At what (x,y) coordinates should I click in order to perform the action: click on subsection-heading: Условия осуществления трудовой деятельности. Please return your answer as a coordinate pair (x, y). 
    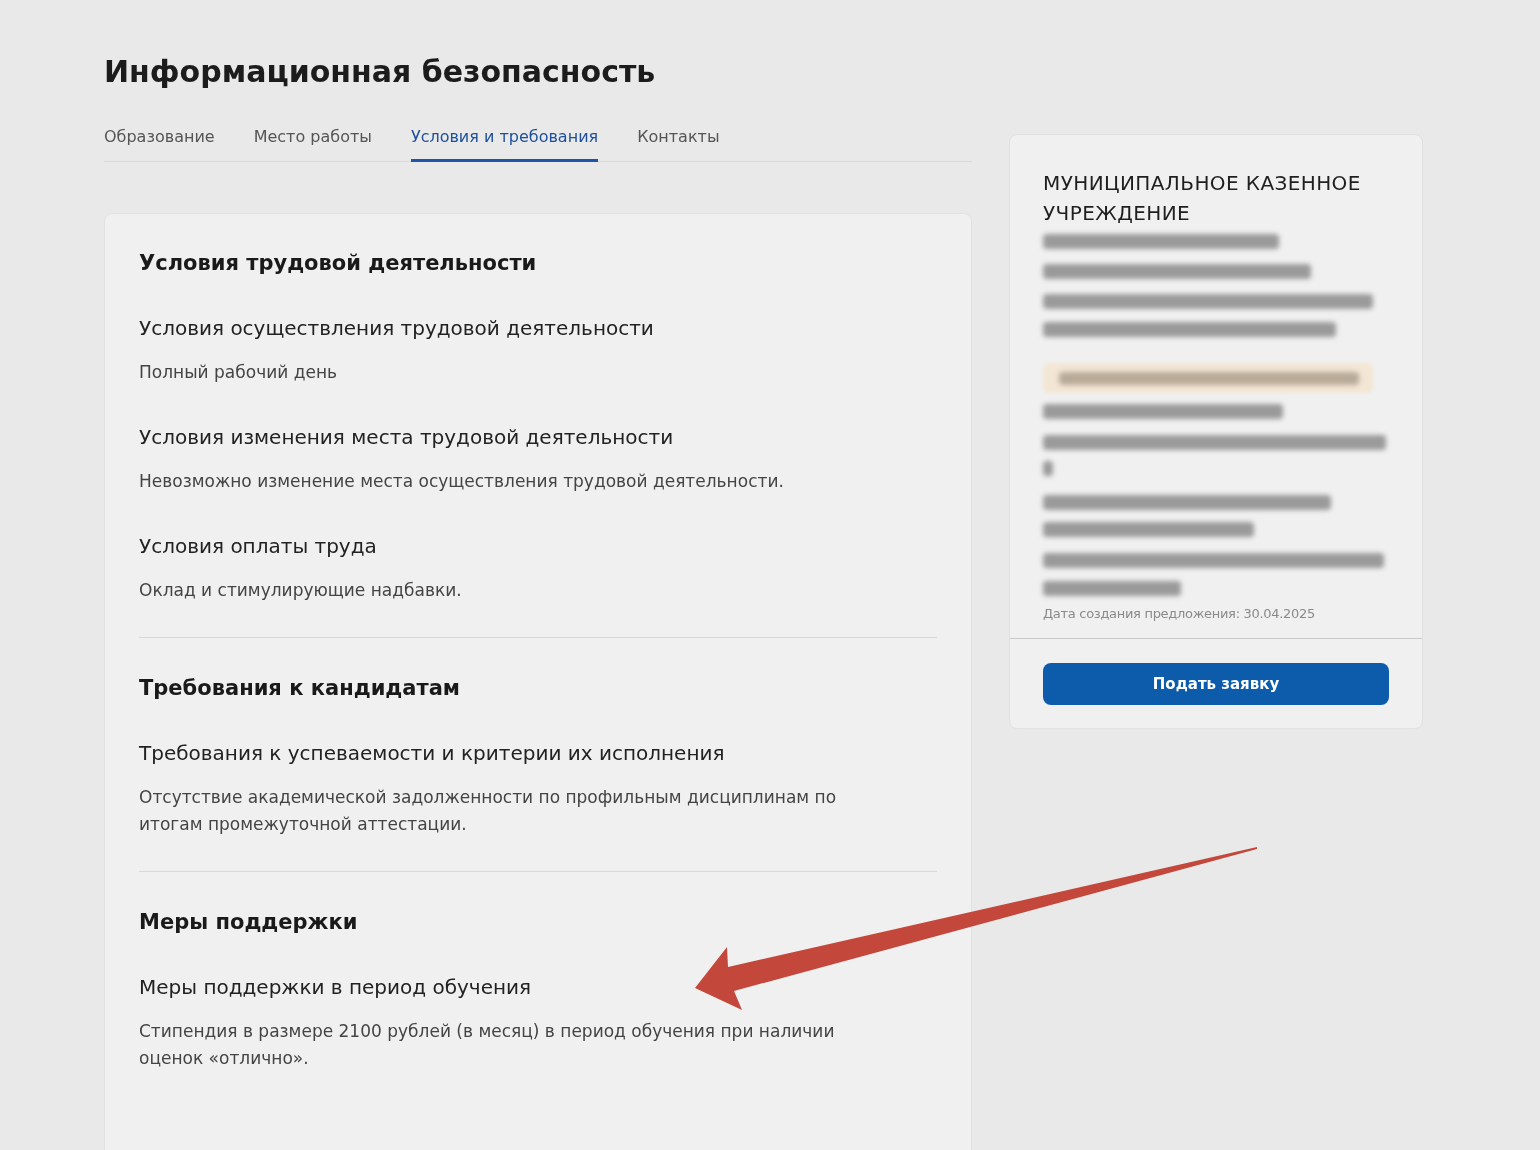
    Looking at the image, I should click on (396, 328).